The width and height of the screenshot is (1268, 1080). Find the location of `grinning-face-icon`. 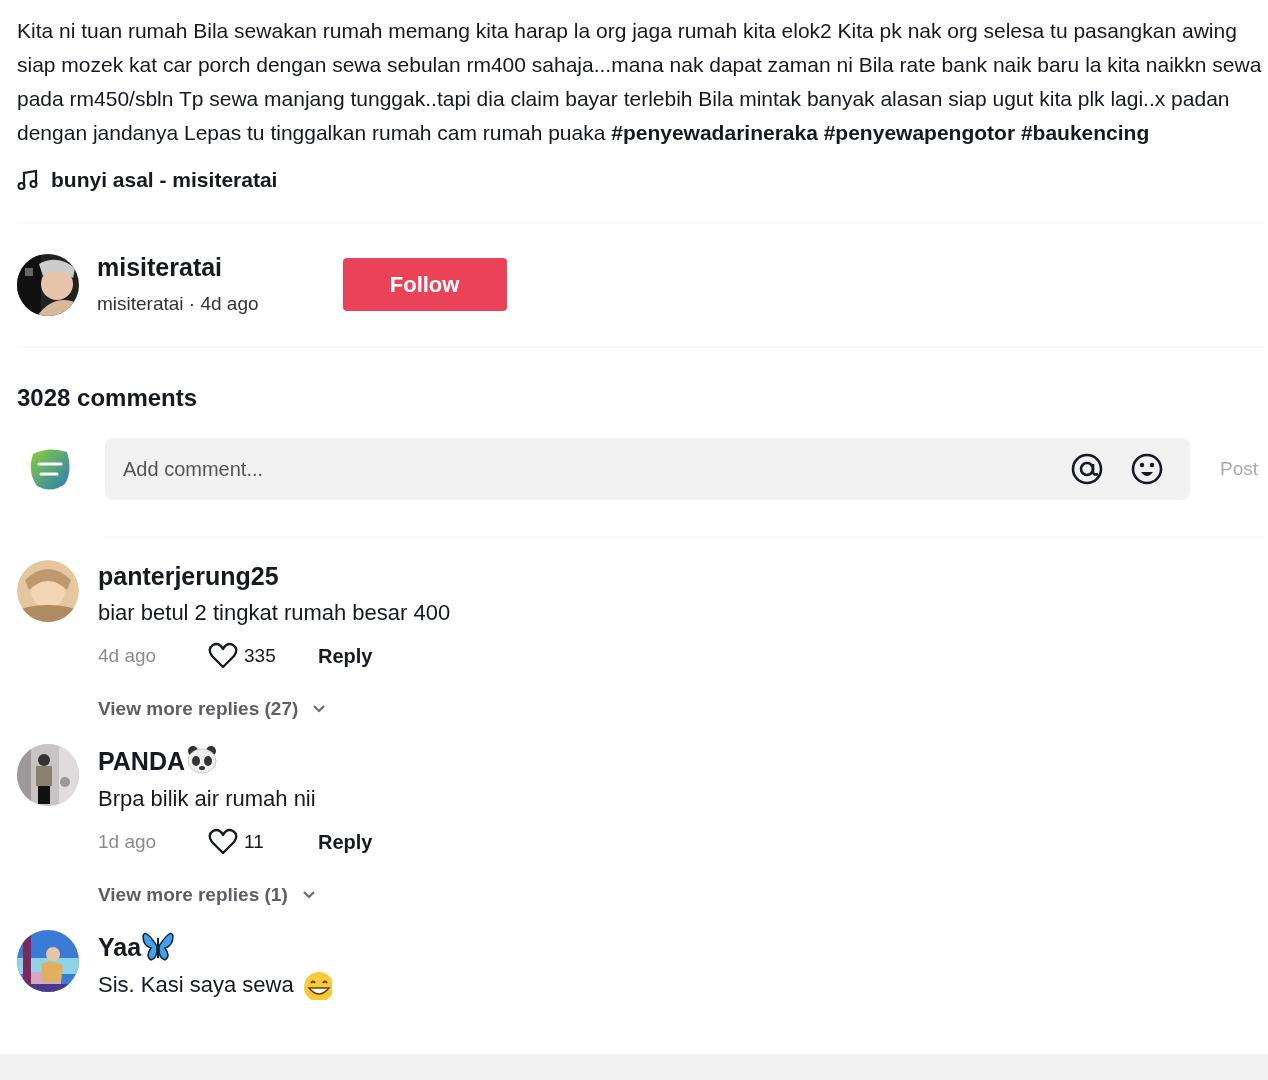

grinning-face-icon is located at coordinates (316, 984).